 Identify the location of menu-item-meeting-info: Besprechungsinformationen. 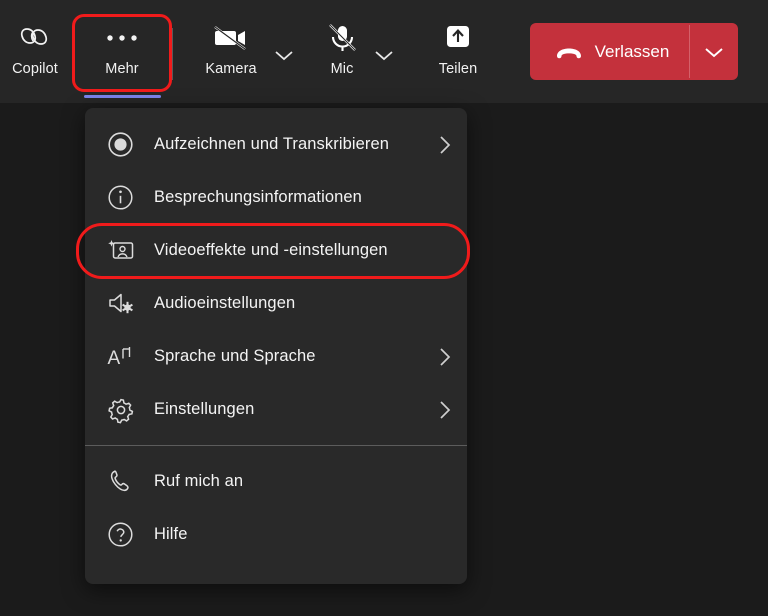
(276, 197).